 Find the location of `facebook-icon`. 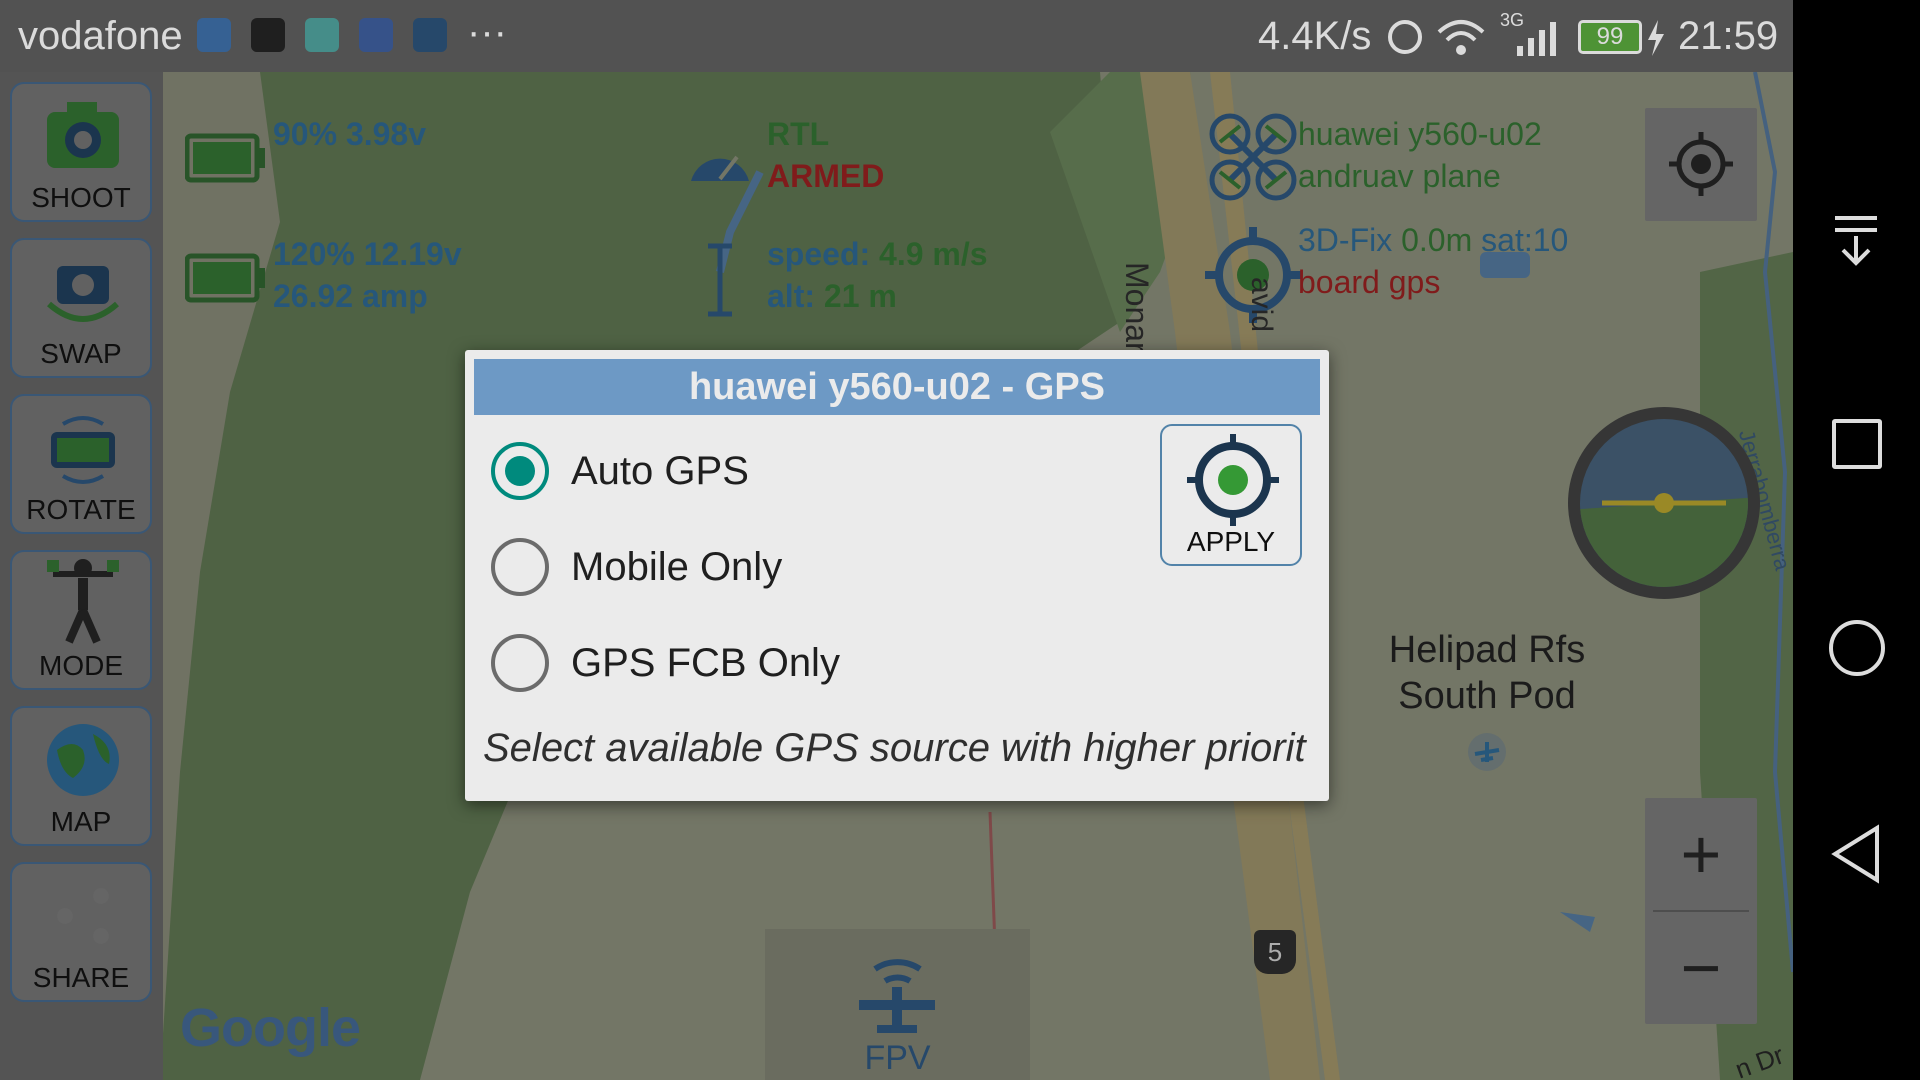

facebook-icon is located at coordinates (376, 35).